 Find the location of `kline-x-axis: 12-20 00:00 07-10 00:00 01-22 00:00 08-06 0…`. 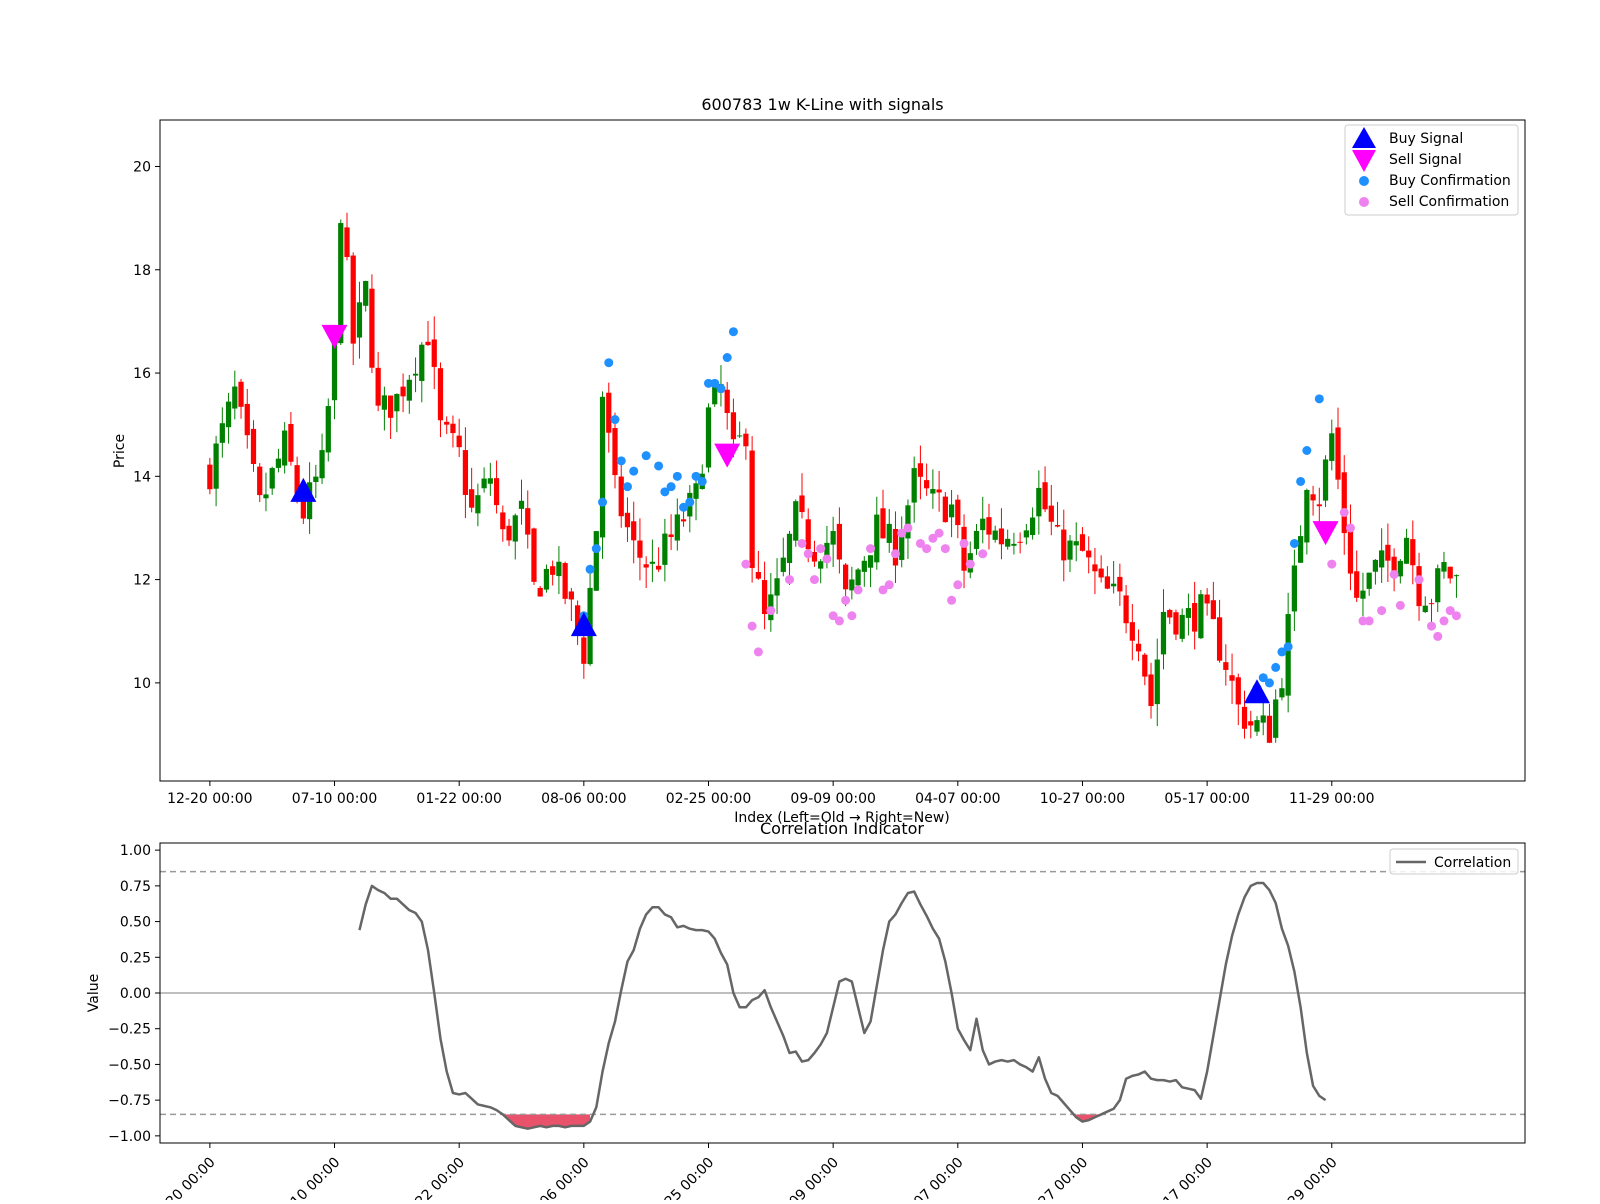

kline-x-axis: 12-20 00:00 07-10 00:00 01-22 00:00 08-06 0… is located at coordinates (771, 794).